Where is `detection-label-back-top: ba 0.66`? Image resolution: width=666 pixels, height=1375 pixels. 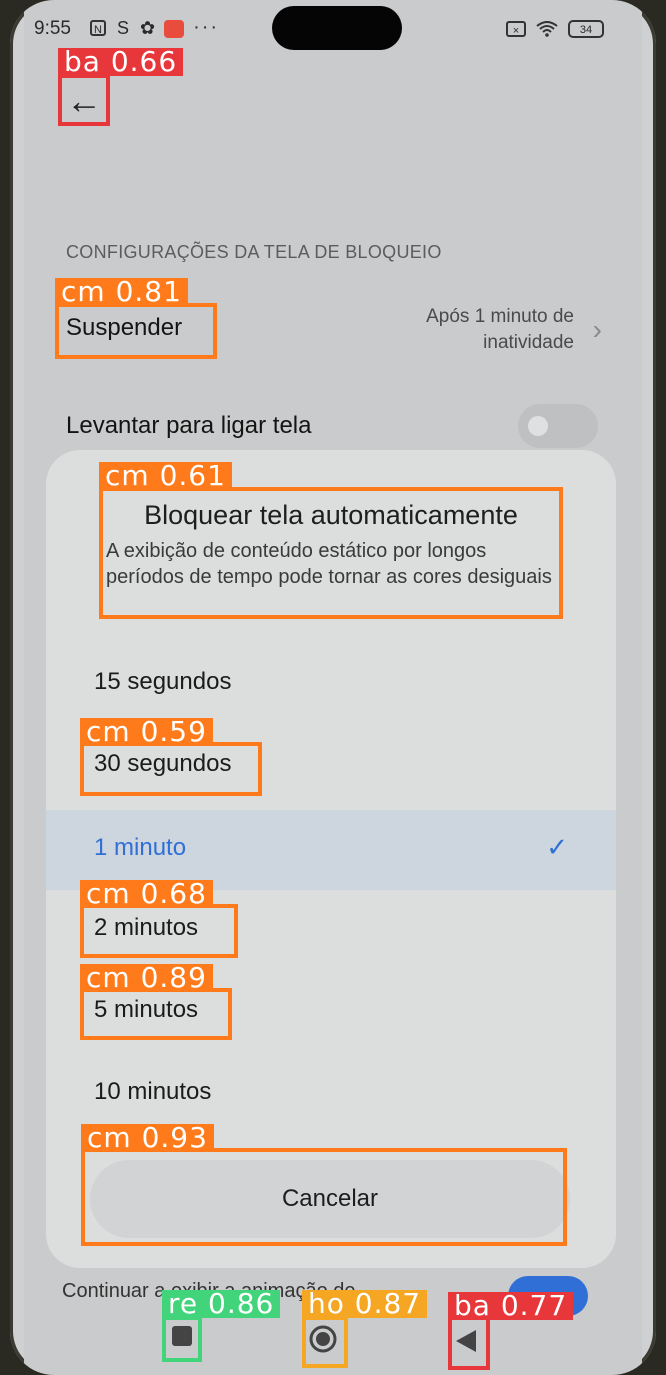
detection-label-back-top: ba 0.66 is located at coordinates (121, 62).